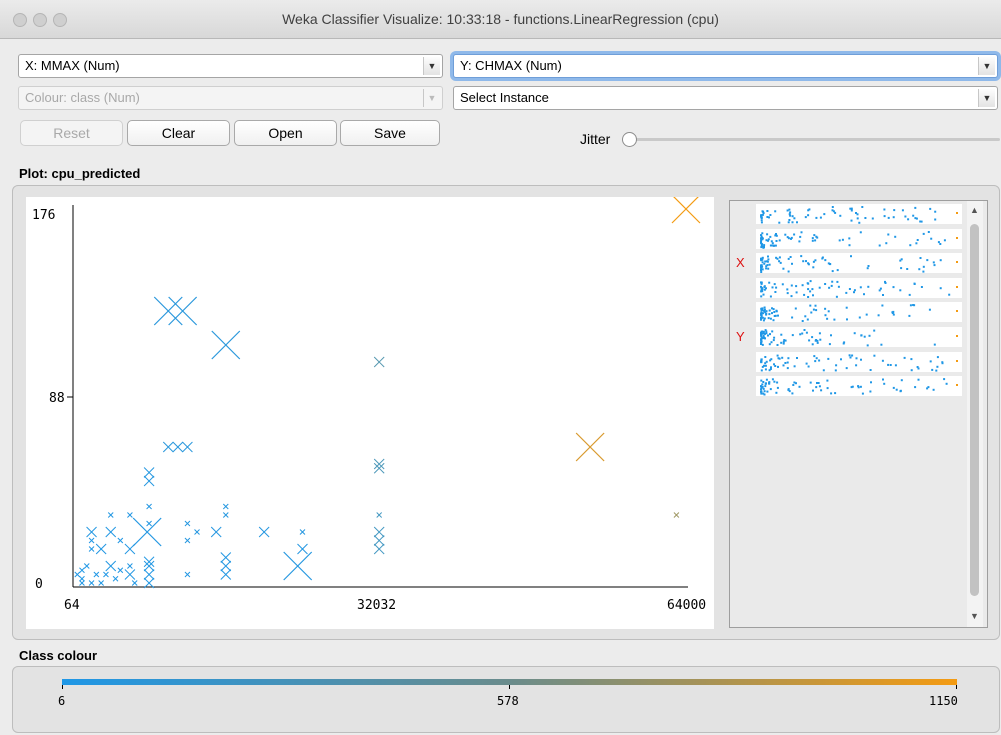 This screenshot has width=1001, height=735. I want to click on y-axis-select: Y: CHMAX (Num) ▼, so click(725, 66).